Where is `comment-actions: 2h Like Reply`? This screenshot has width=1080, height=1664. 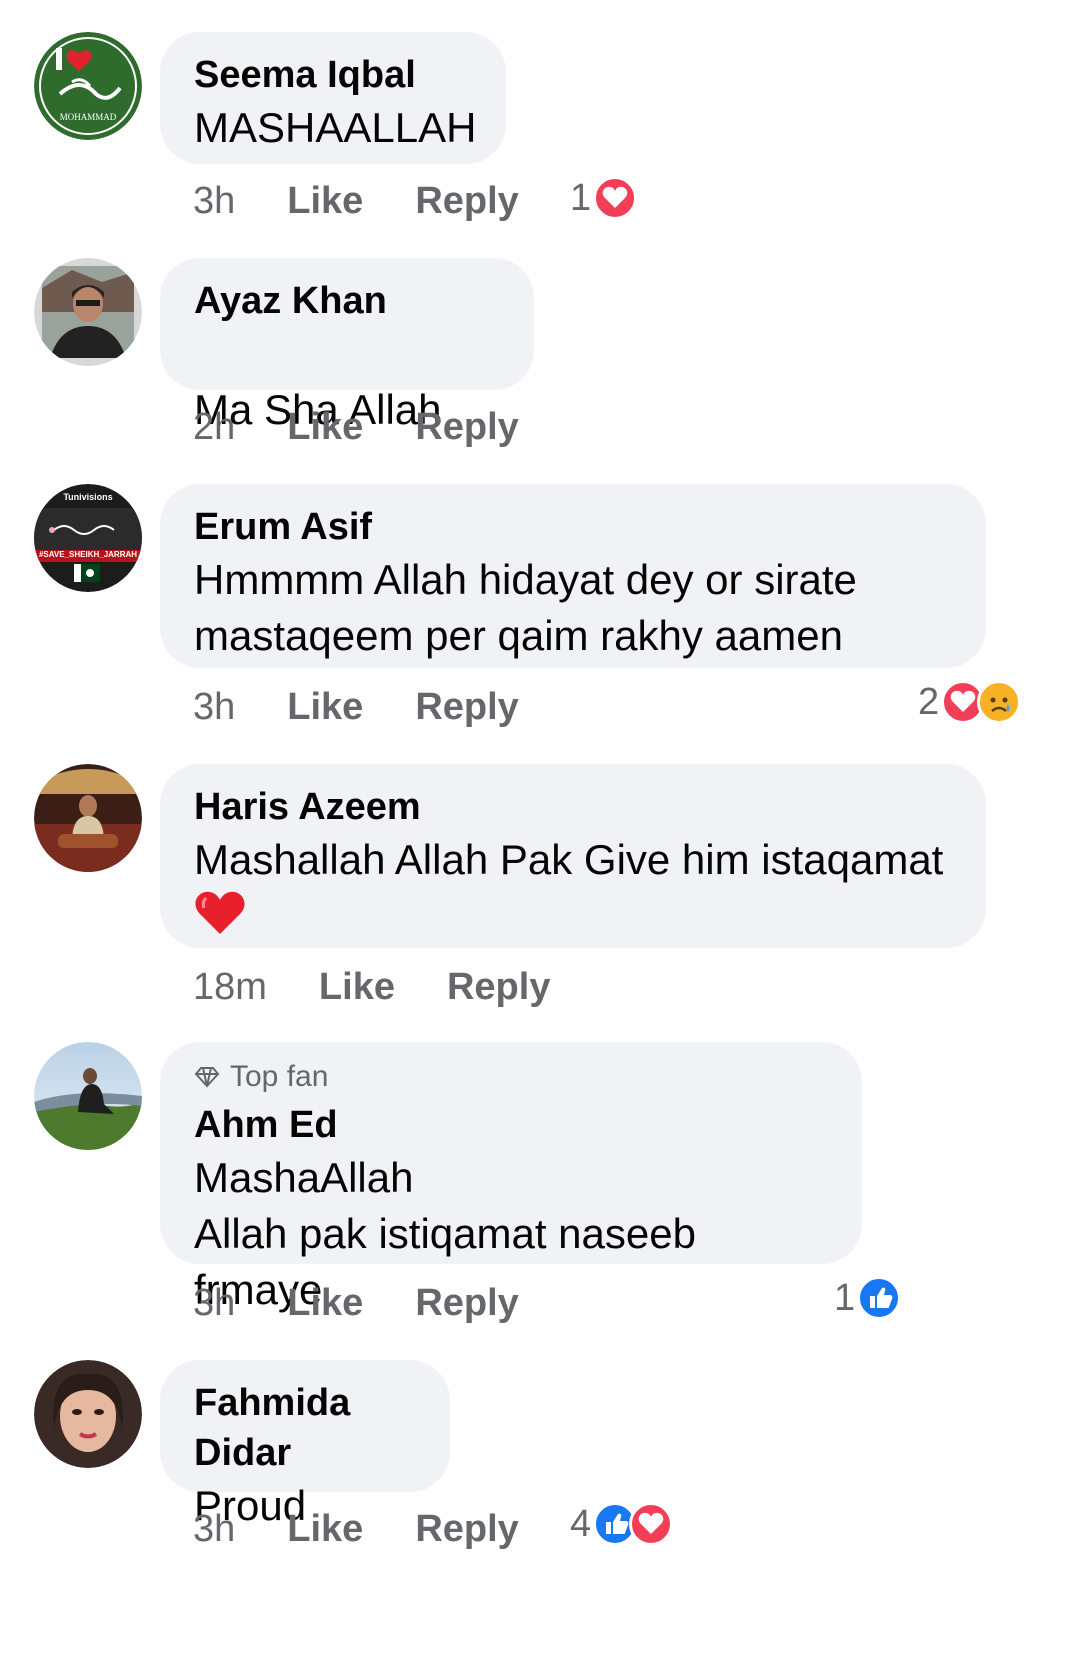 comment-actions: 2h Like Reply is located at coordinates (382, 427).